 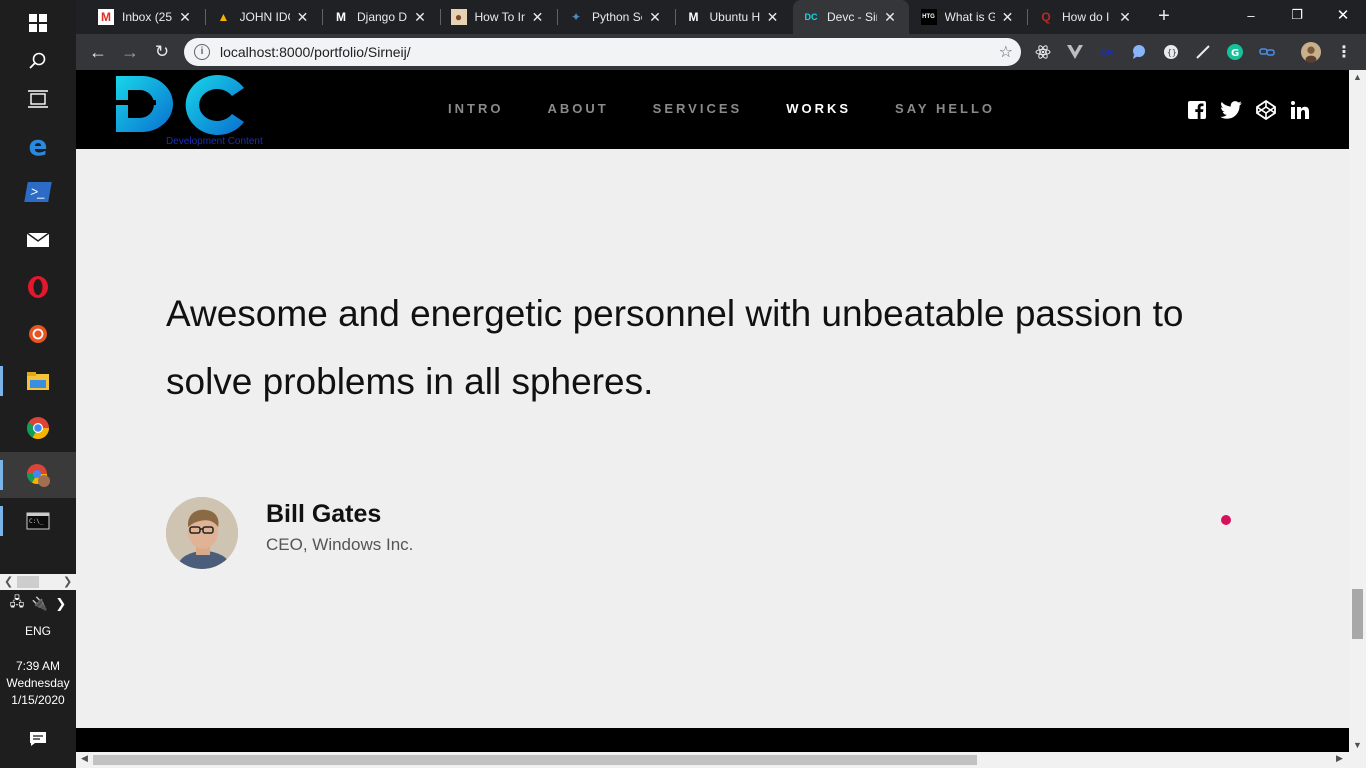 I want to click on terminal-icon: C:\_, so click(x=38, y=521).